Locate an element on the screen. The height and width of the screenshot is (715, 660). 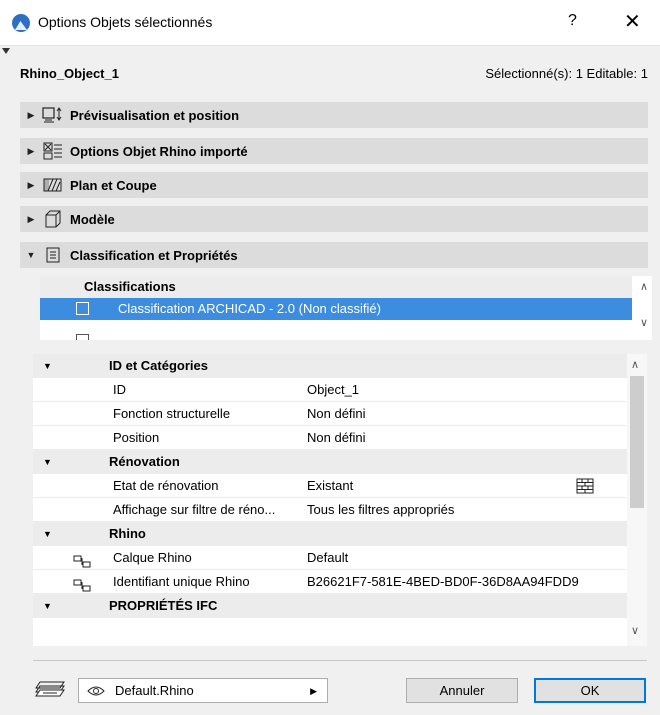
scrollbar-thumb is located at coordinates (637, 442).